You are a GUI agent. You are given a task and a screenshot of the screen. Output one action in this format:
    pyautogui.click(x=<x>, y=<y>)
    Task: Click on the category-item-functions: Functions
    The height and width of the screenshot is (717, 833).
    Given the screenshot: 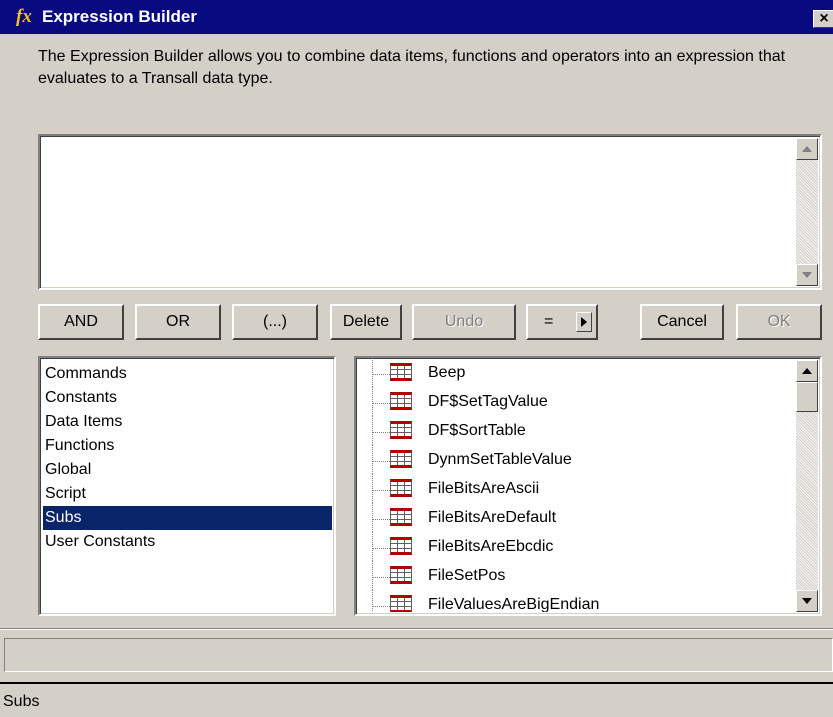 What is the action you would take?
    pyautogui.click(x=187, y=446)
    